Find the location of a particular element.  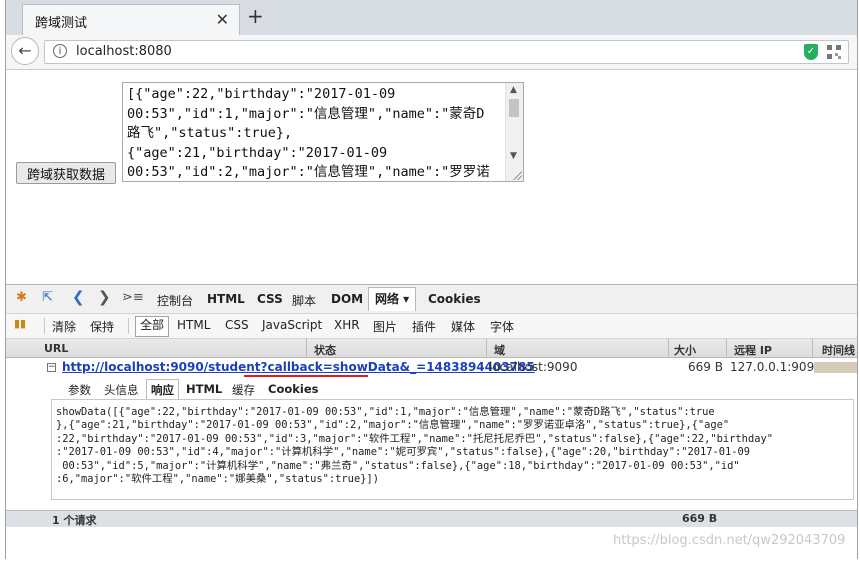

collapse-icon: − is located at coordinates (51, 367).